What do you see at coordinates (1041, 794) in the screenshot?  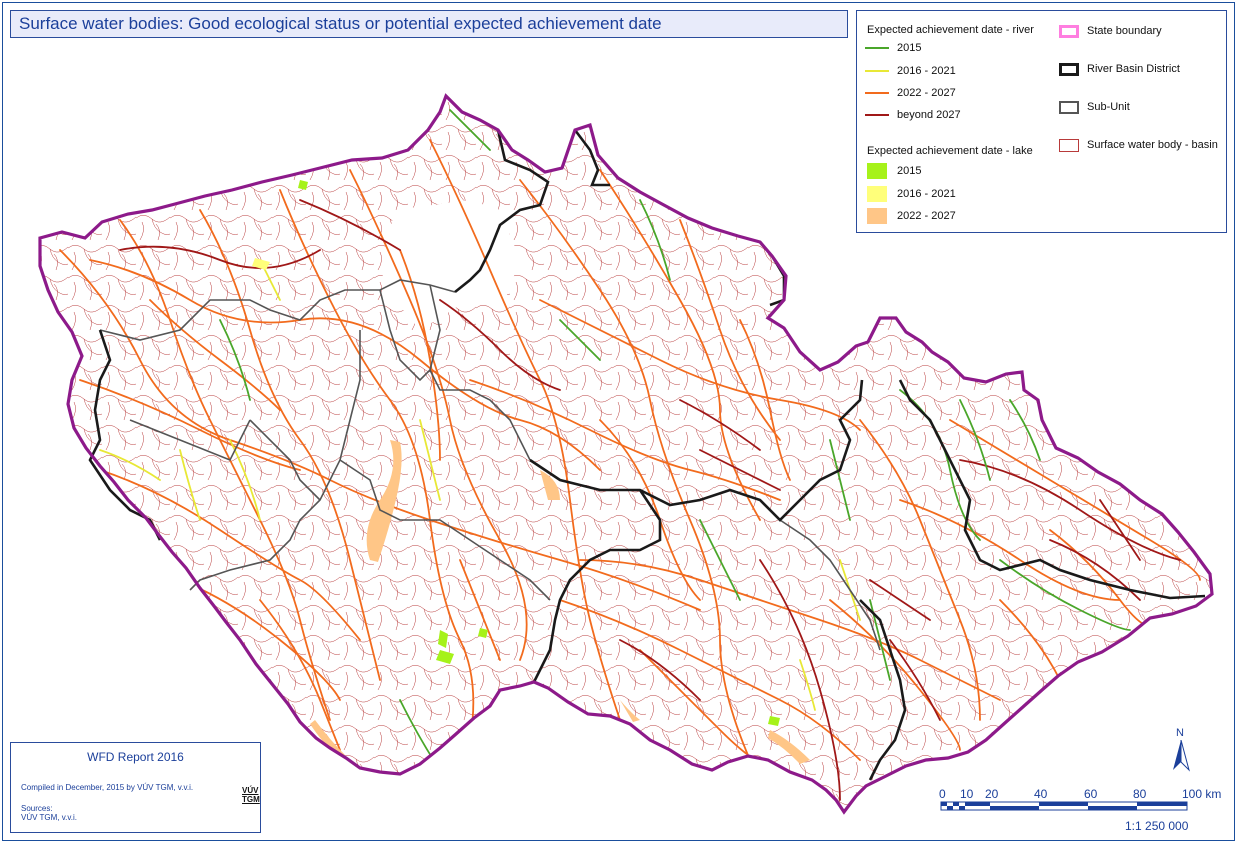 I see `scale-tick-label: 40` at bounding box center [1041, 794].